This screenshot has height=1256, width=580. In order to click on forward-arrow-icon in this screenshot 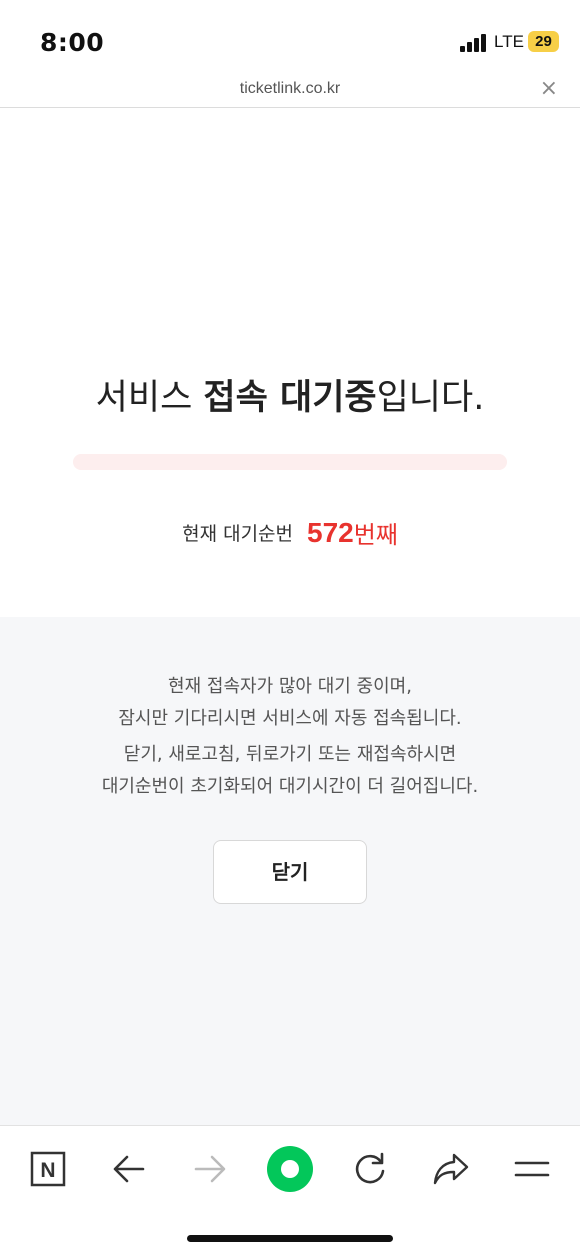, I will do `click(210, 1169)`.